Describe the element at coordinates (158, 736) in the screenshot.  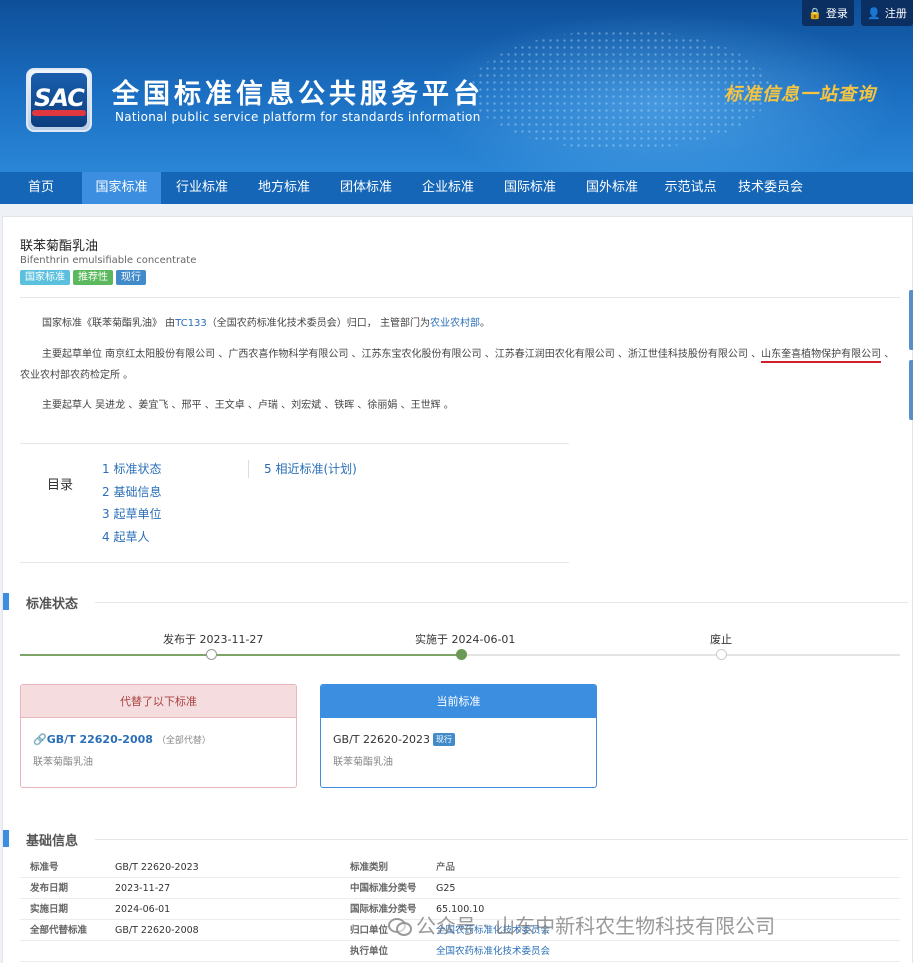
I see `replaced-standard-card: 代替了以下标准 🔗GB/T 22620-2008 （全部代替） 联苯菊酯乳油` at that location.